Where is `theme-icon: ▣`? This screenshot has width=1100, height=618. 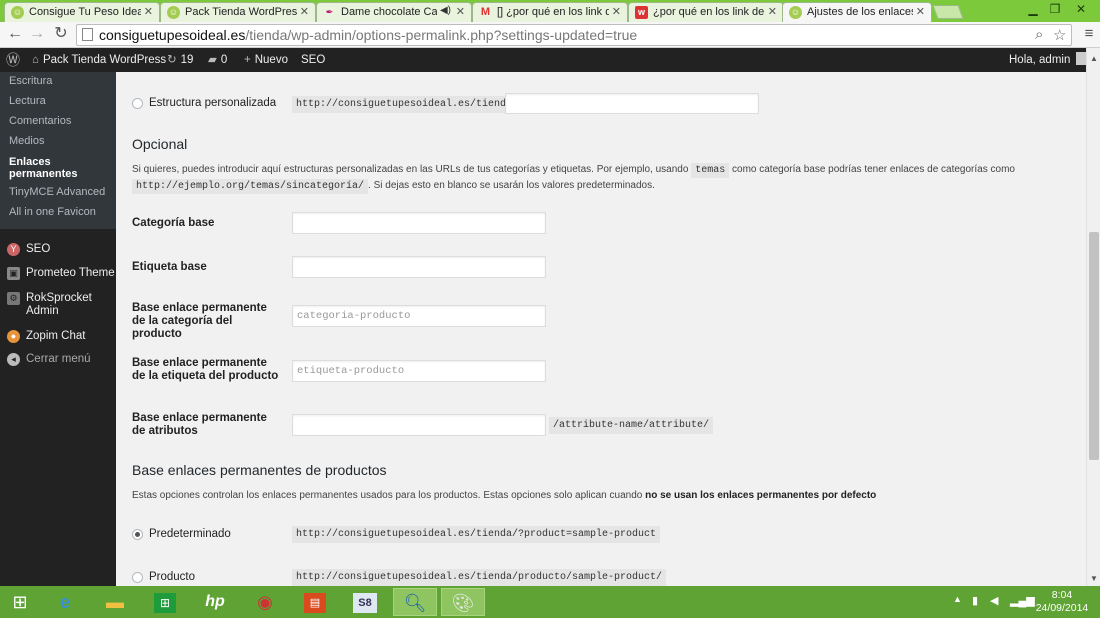
theme-icon: ▣ is located at coordinates (13, 273).